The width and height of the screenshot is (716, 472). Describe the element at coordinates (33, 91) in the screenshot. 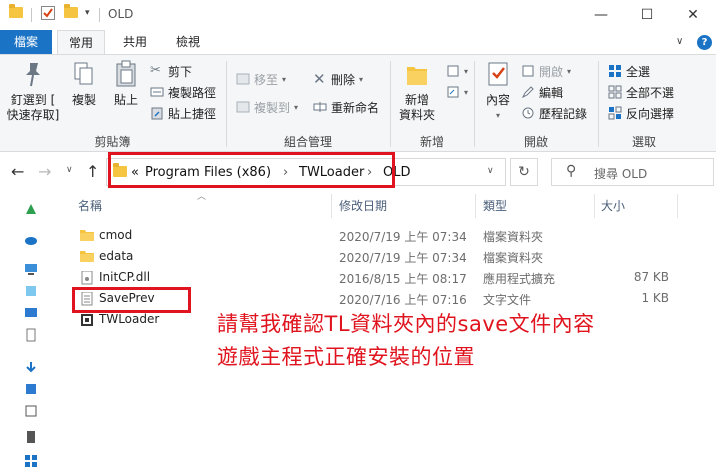

I see `pin-quick-access-button: 釘選到 [ 快速存取]` at that location.